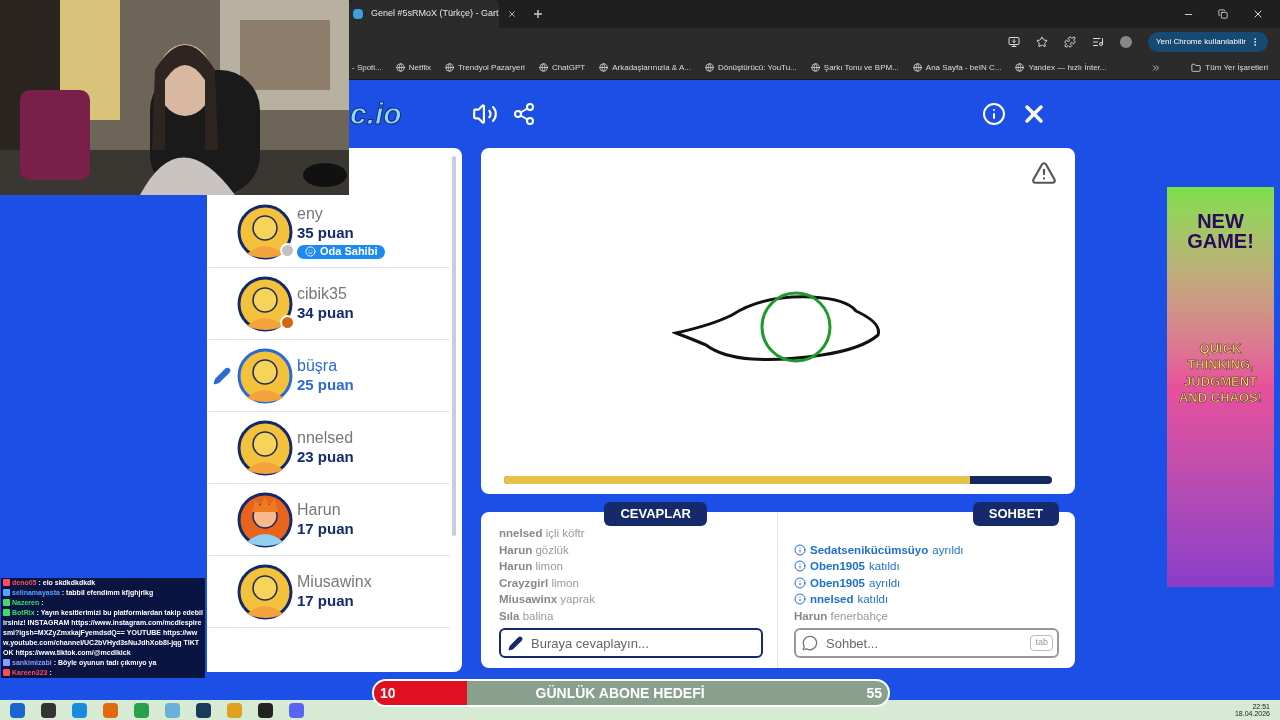 This screenshot has height=720, width=1280. What do you see at coordinates (325, 438) in the screenshot?
I see `player-name: nnelsed` at bounding box center [325, 438].